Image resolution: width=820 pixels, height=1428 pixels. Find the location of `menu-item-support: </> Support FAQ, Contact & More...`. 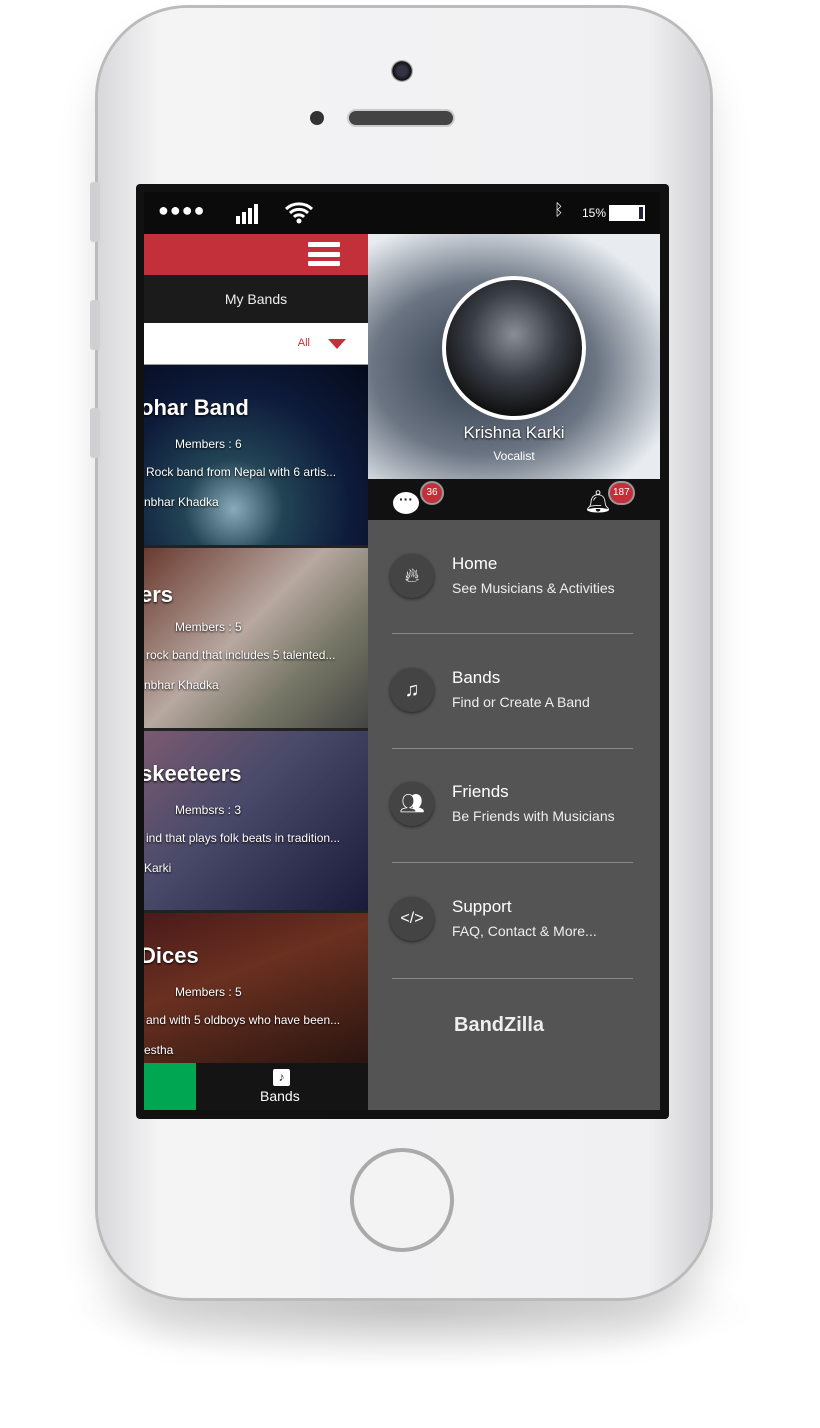

menu-item-support: </> Support FAQ, Contact & More... is located at coordinates (511, 920).